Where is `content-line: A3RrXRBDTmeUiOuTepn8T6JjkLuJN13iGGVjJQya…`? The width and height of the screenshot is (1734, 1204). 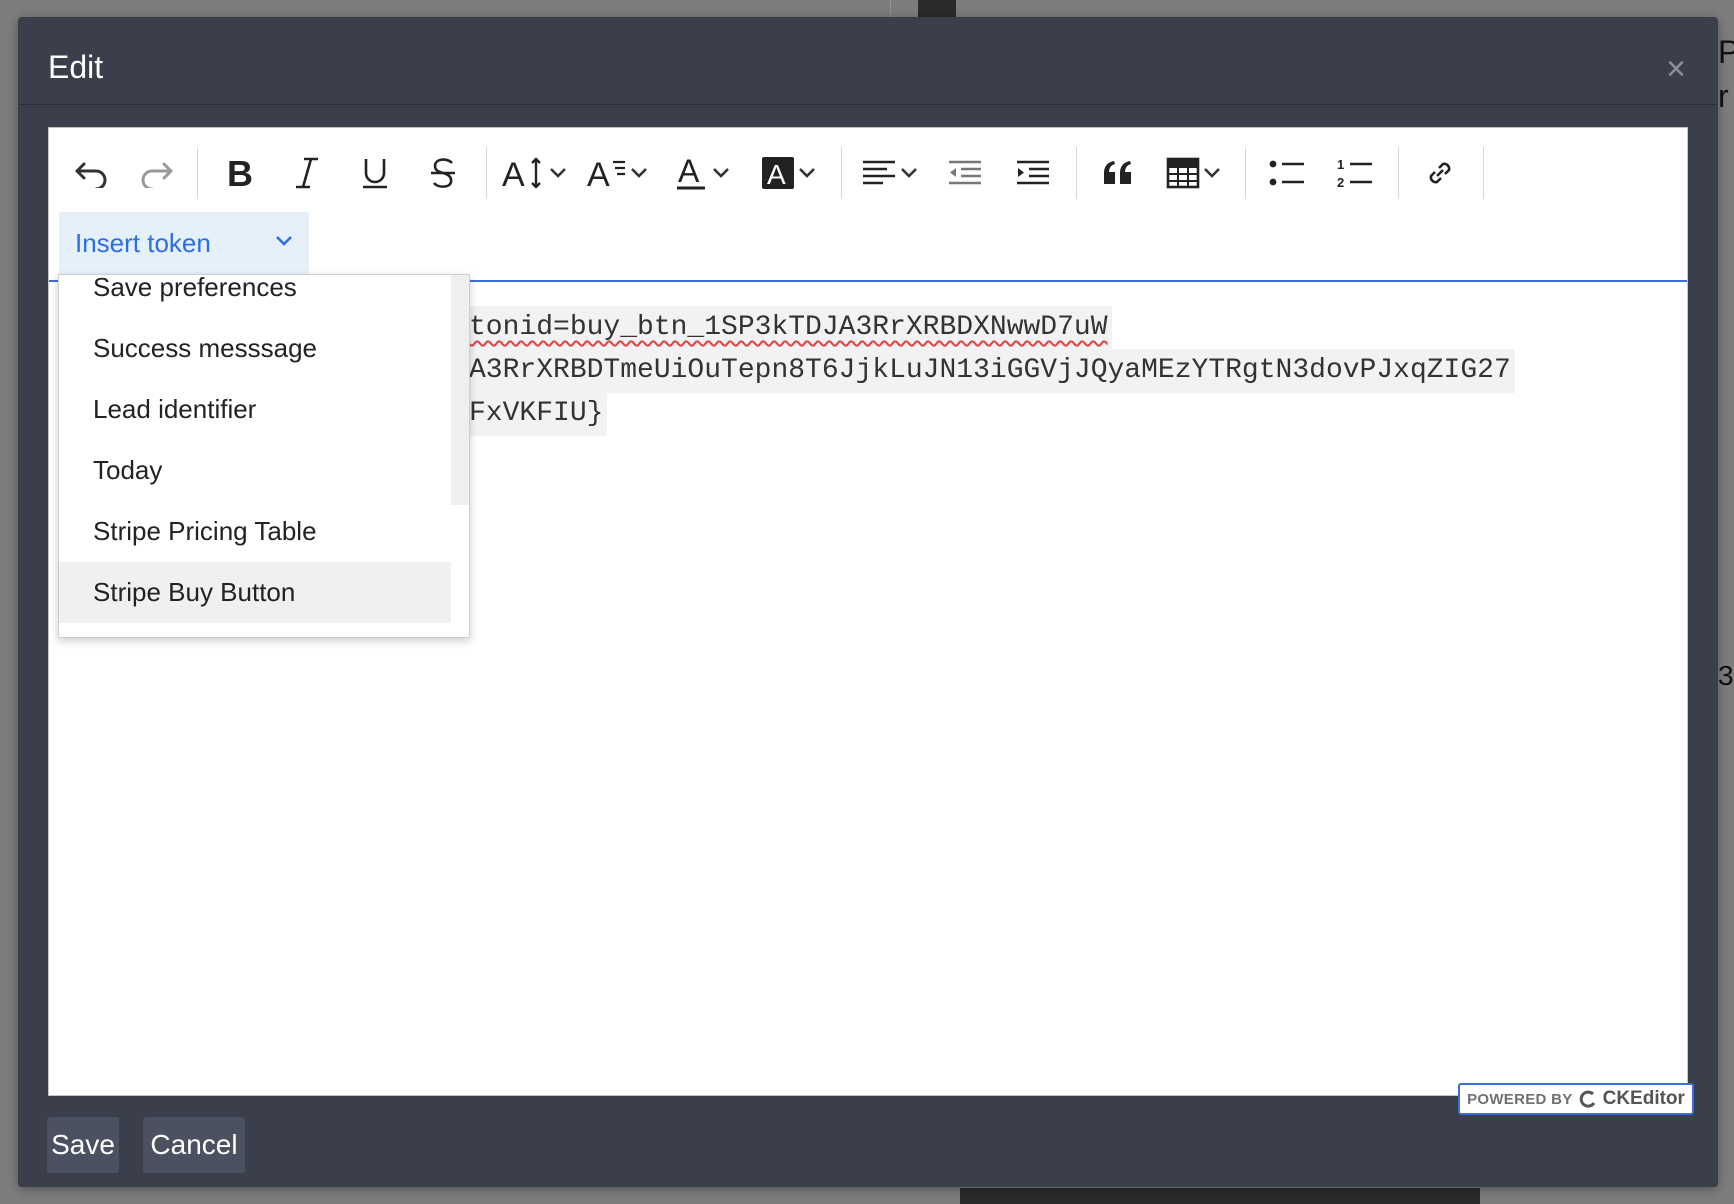 content-line: A3RrXRBDTmeUiOuTepn8T6JjkLuJN13iGGVjJQya… is located at coordinates (992, 371).